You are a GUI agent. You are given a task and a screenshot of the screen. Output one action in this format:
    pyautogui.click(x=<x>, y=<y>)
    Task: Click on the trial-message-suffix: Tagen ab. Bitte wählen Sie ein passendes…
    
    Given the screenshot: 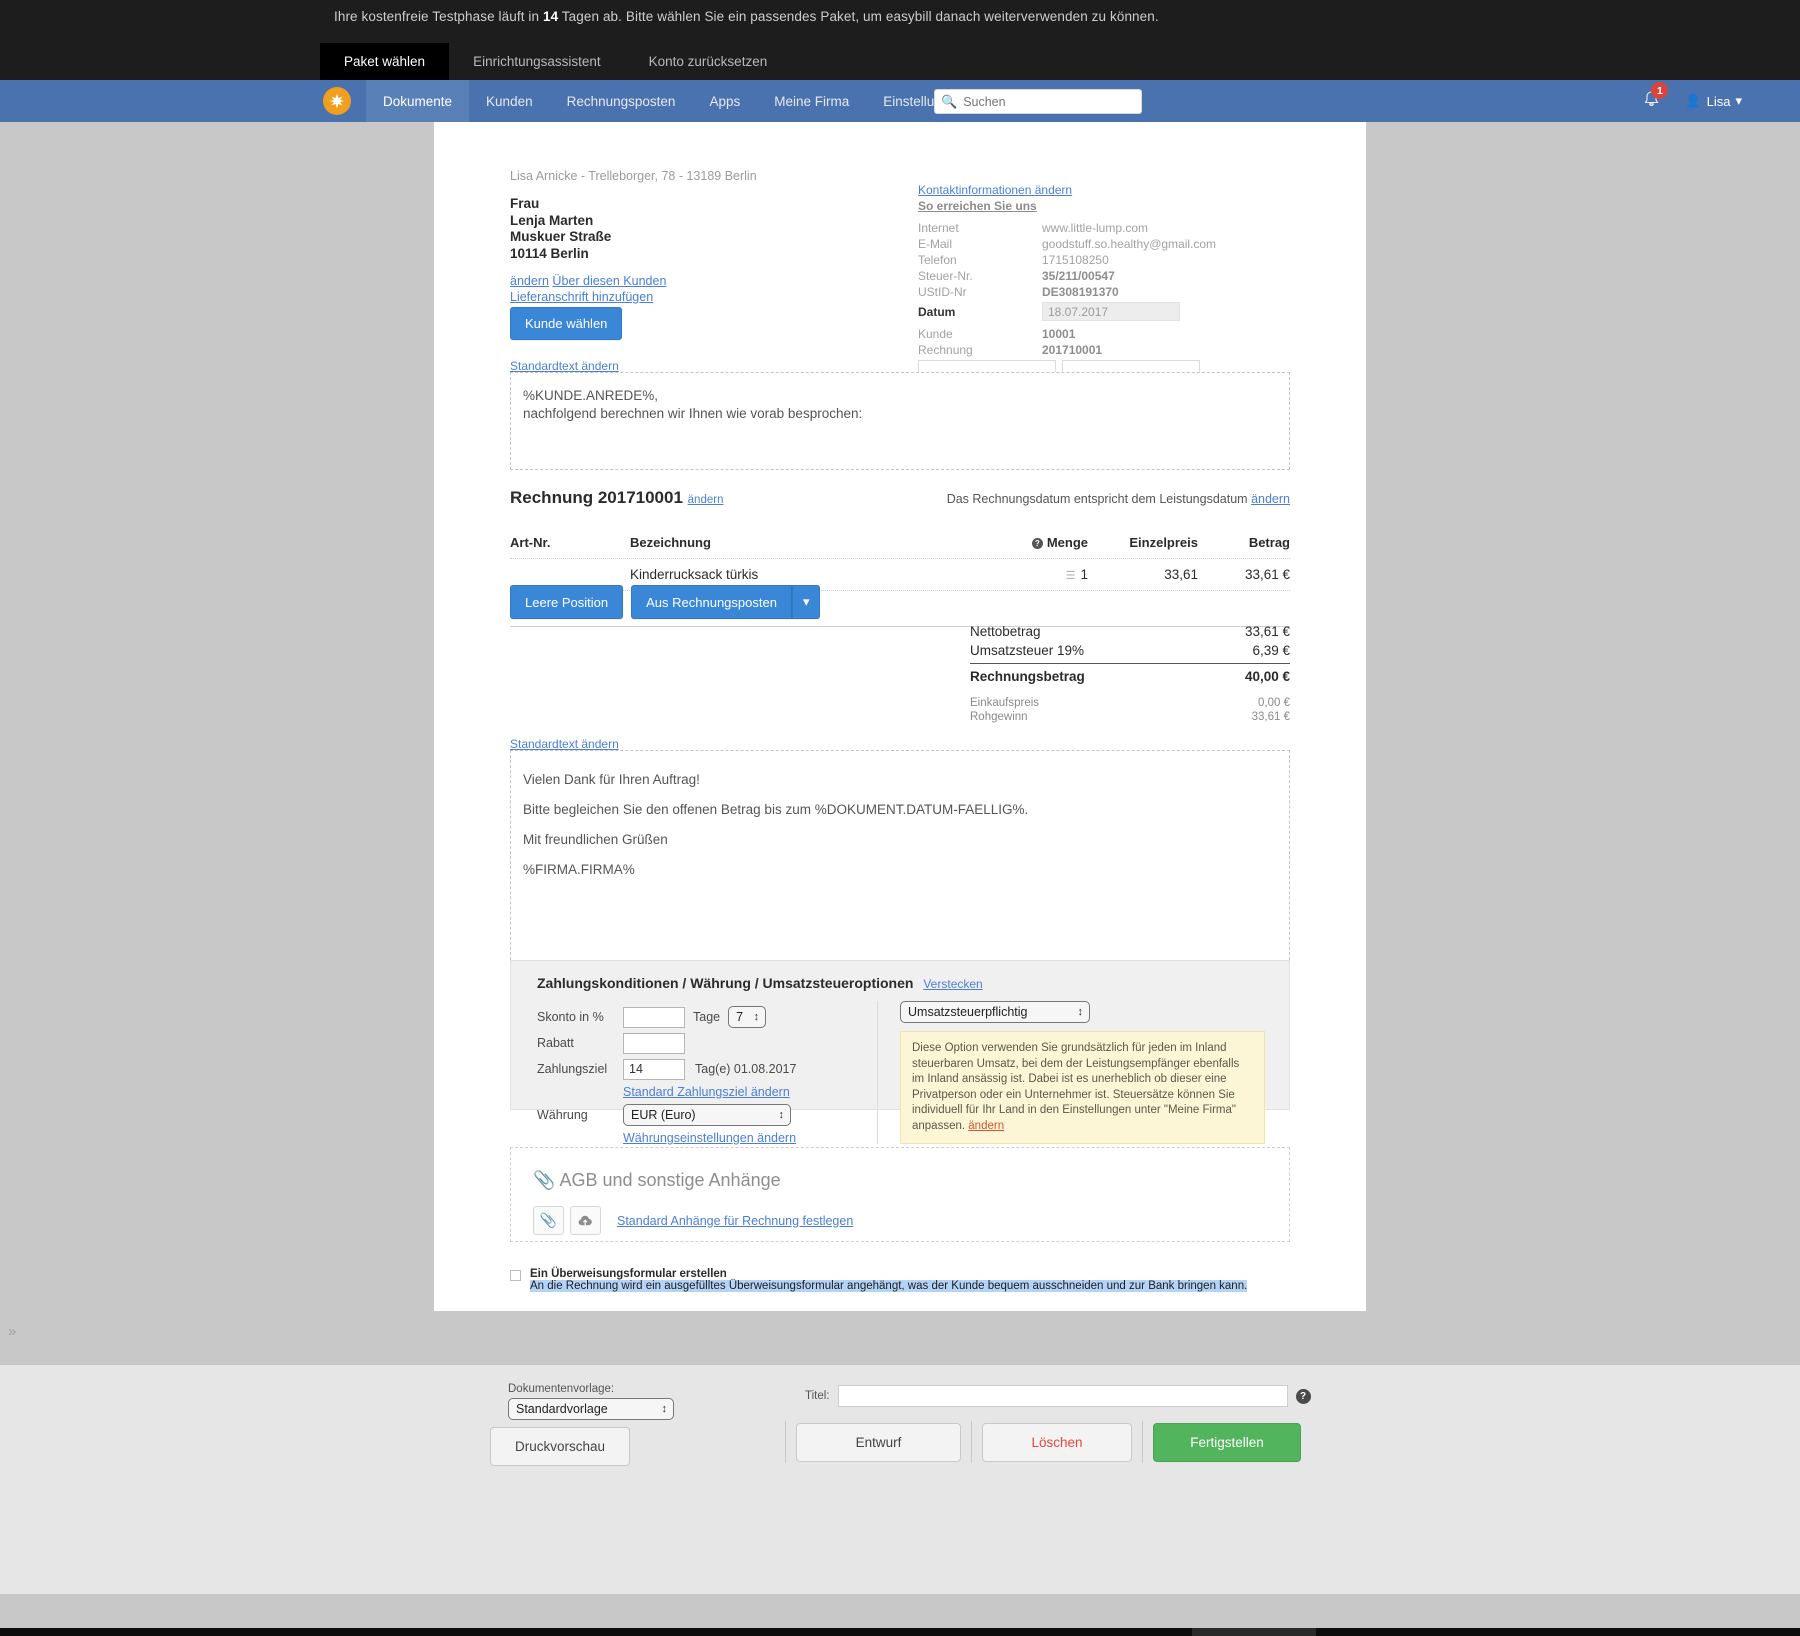 What is the action you would take?
    pyautogui.click(x=858, y=16)
    